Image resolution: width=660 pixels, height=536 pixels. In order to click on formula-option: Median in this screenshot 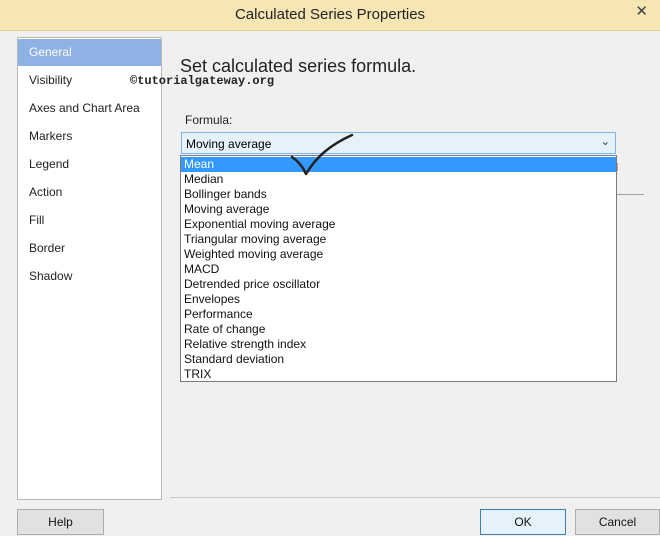, I will do `click(398, 179)`.